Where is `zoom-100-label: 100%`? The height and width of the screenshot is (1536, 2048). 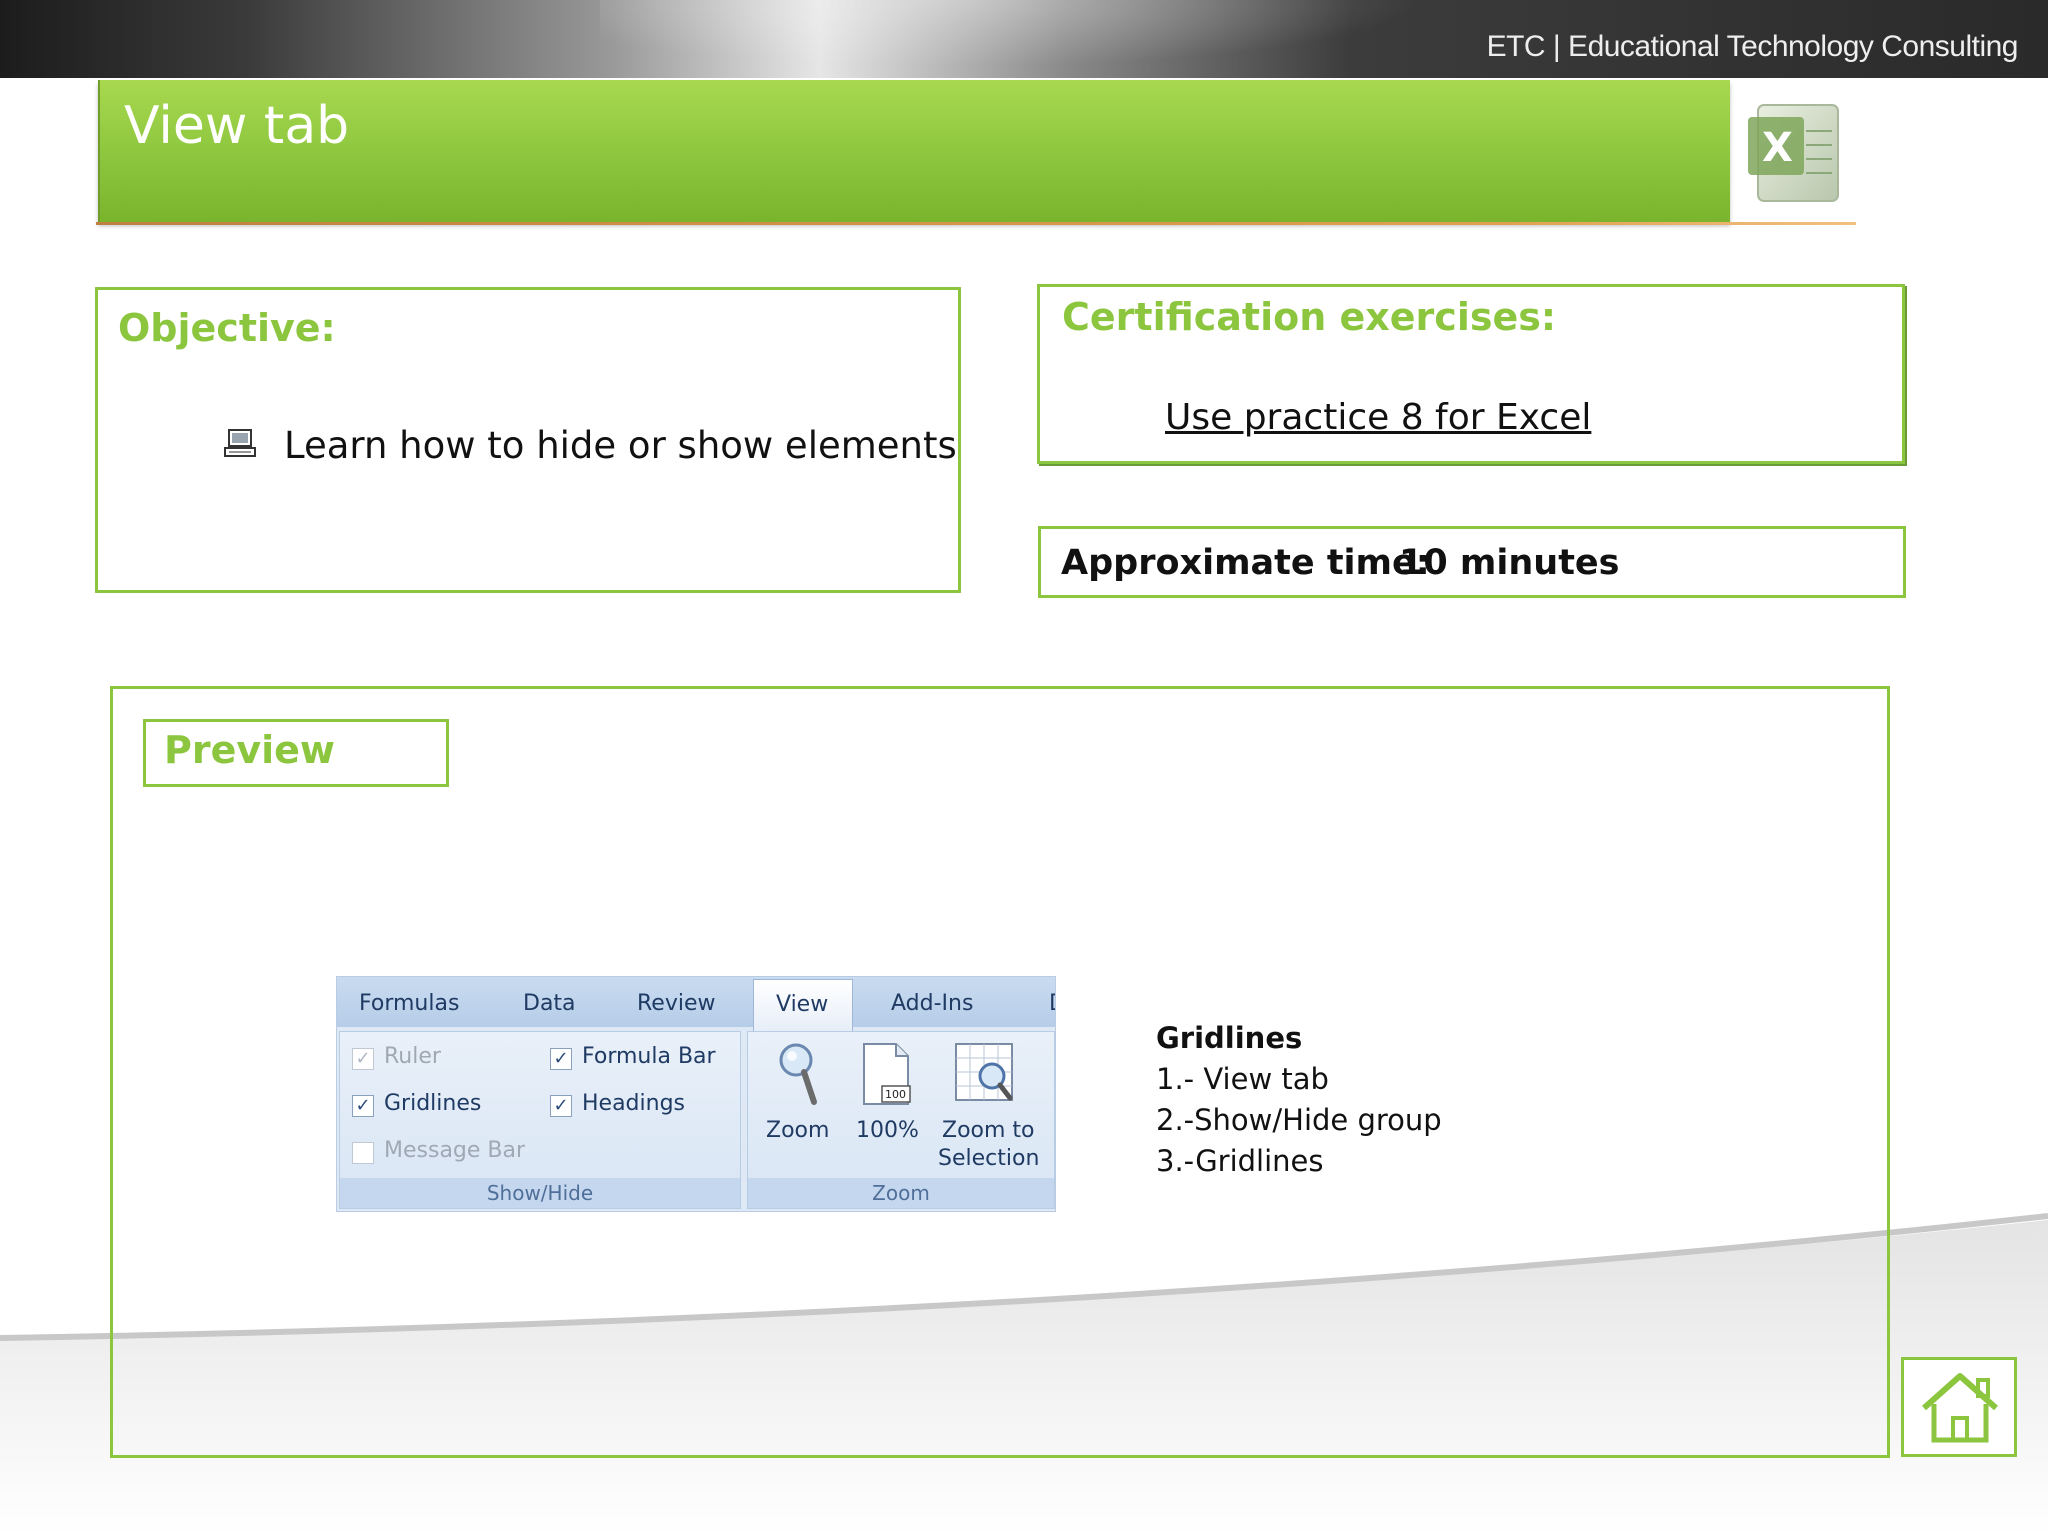
zoom-100-label: 100% is located at coordinates (887, 1130).